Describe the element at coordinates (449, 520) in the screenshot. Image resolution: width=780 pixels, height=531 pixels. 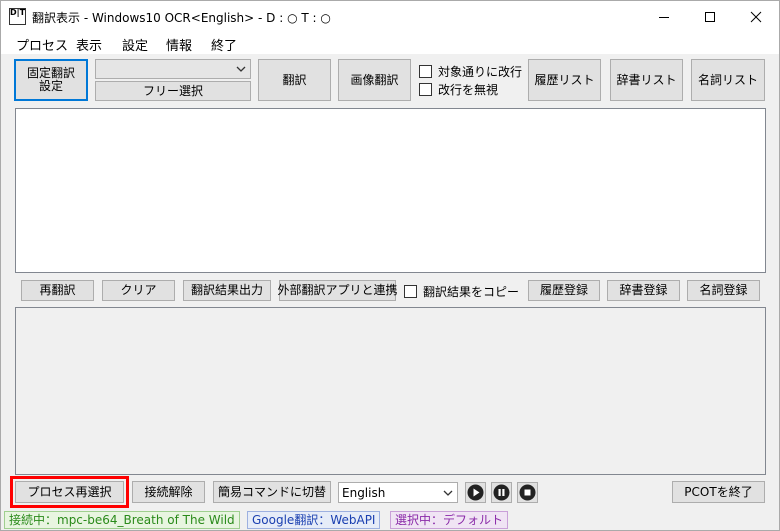
I see `status-selection: 選択中：デフォルト` at that location.